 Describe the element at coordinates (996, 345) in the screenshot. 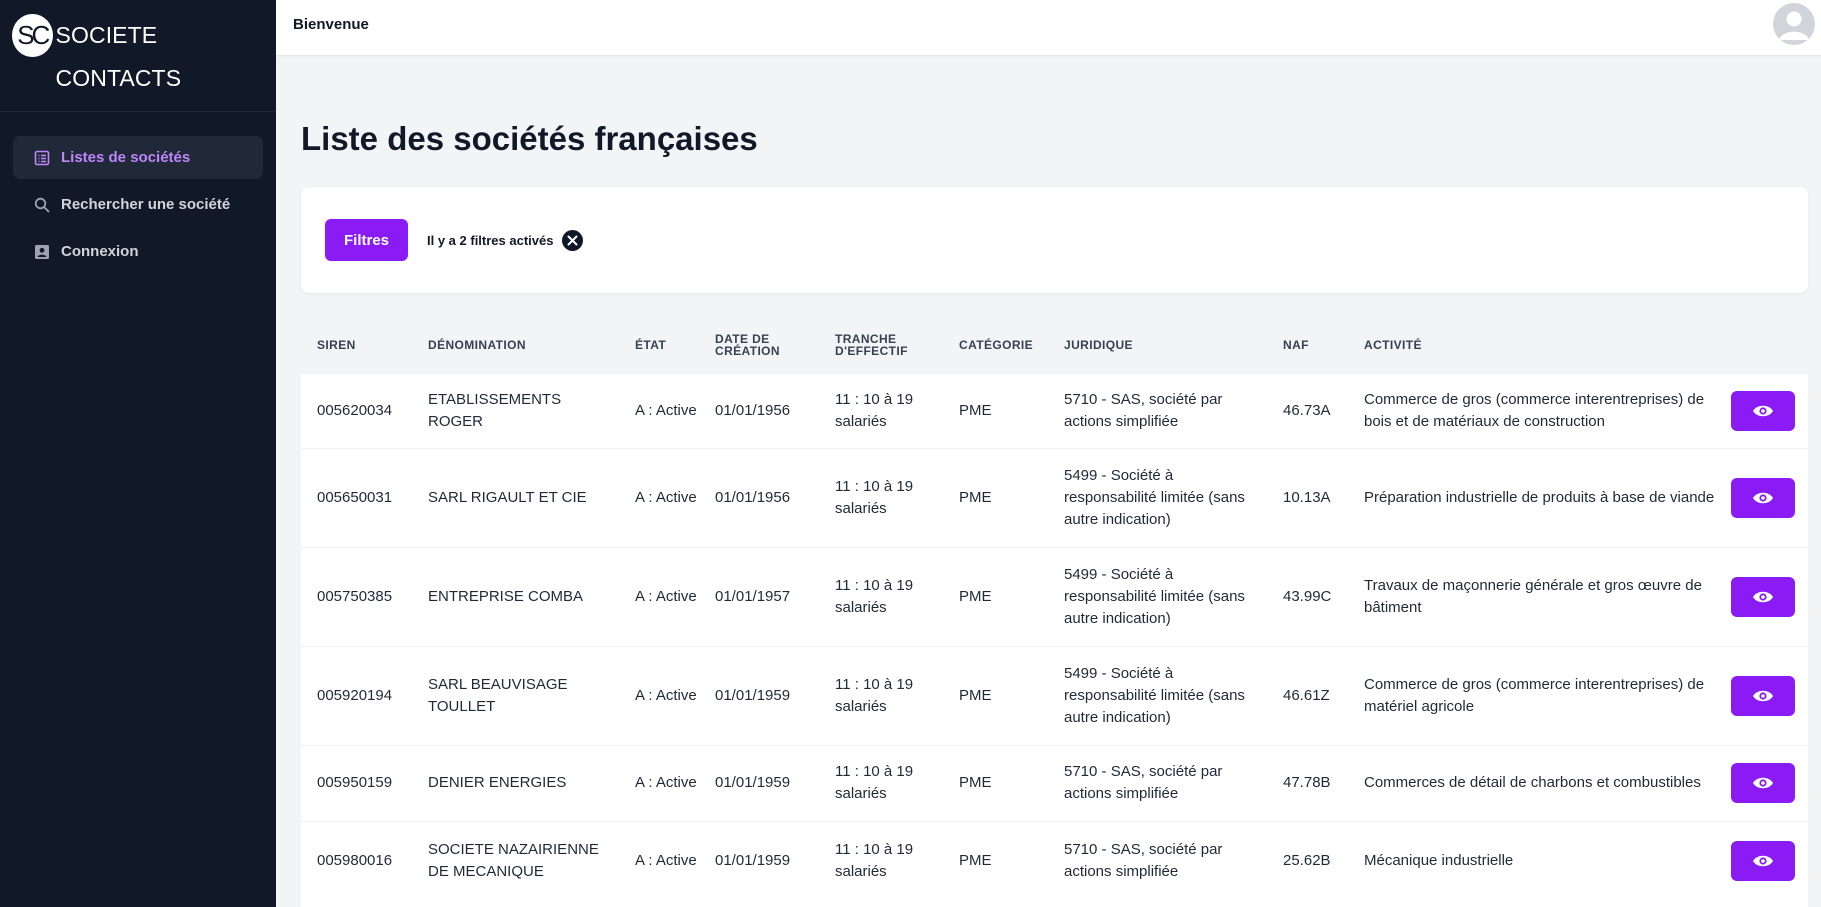

I see `header-categorie: CATÉGORIE` at that location.